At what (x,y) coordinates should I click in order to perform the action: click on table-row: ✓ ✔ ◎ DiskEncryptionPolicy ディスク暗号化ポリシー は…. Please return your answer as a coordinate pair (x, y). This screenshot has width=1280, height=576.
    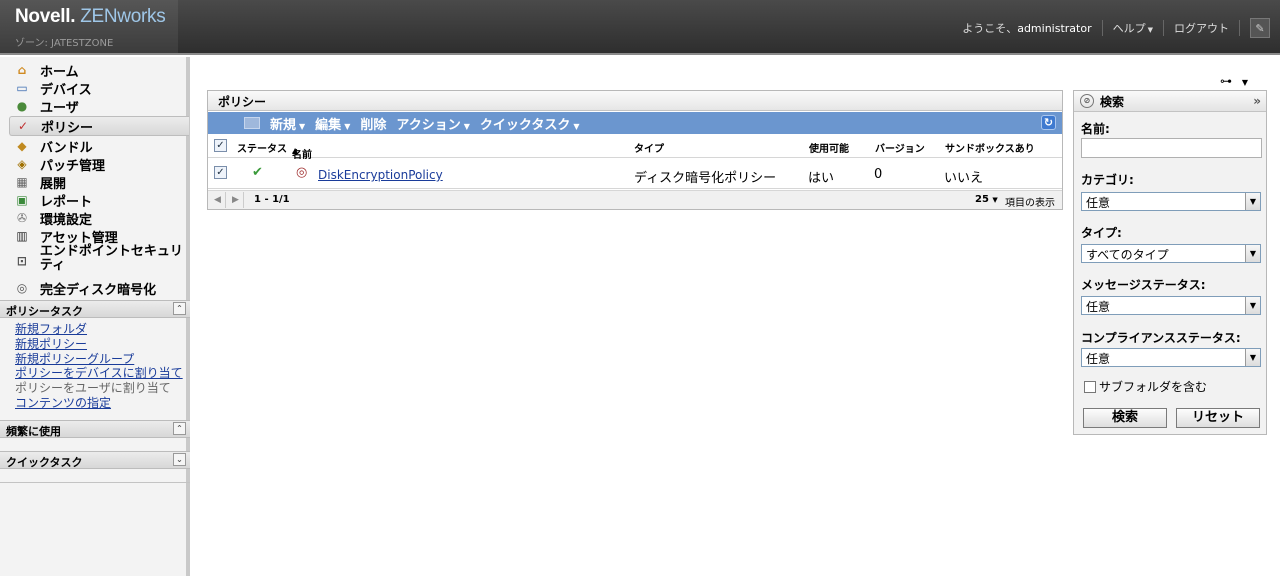
    Looking at the image, I should click on (635, 174).